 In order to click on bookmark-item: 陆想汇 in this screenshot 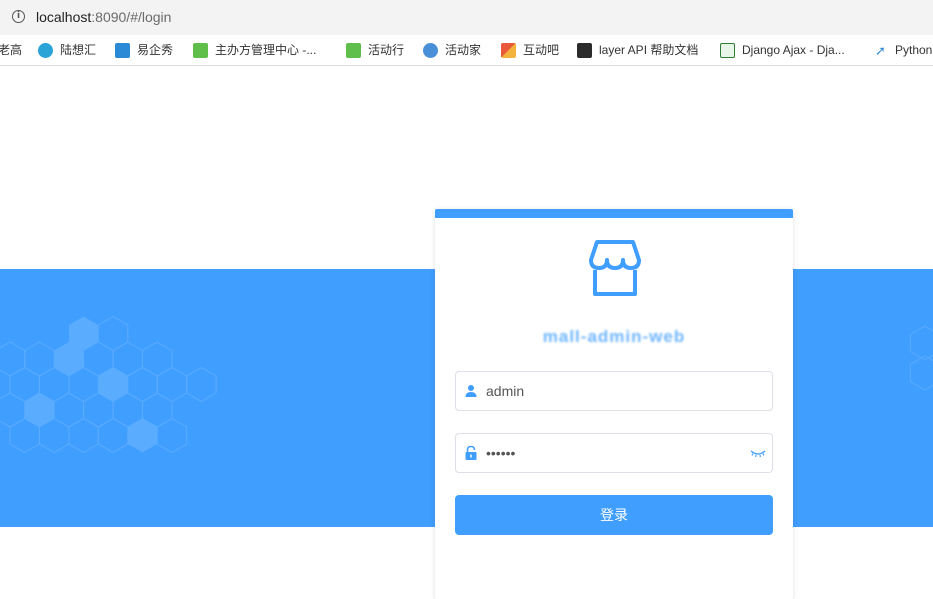, I will do `click(67, 50)`.